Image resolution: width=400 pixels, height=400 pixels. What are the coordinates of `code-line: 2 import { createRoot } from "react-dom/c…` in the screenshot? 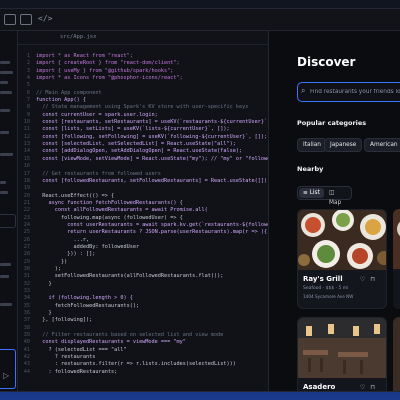 It's located at (143, 63).